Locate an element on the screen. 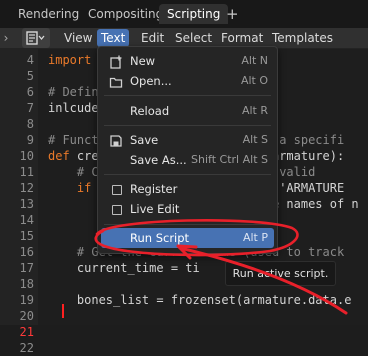  menu-item-reload: Reload Alt R is located at coordinates (187, 111).